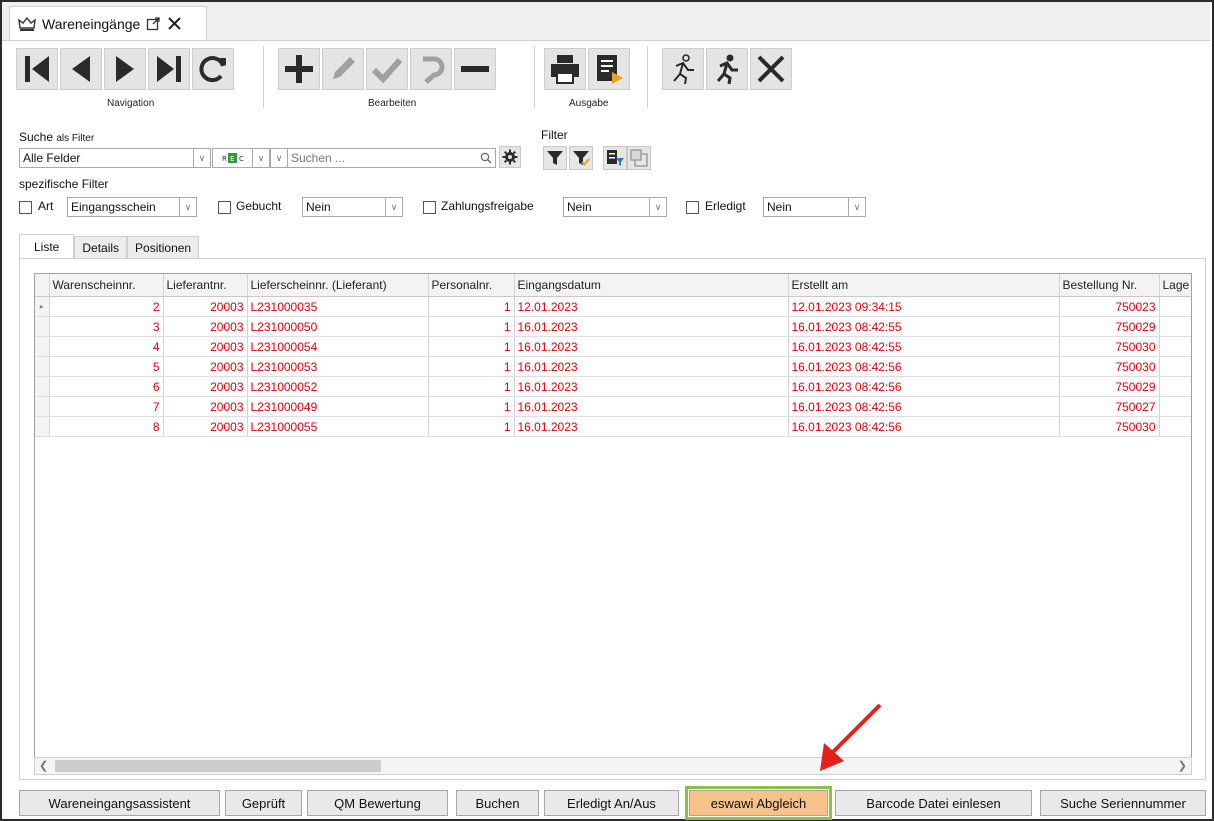 This screenshot has height=821, width=1214. What do you see at coordinates (125, 69) in the screenshot?
I see `next-record-button` at bounding box center [125, 69].